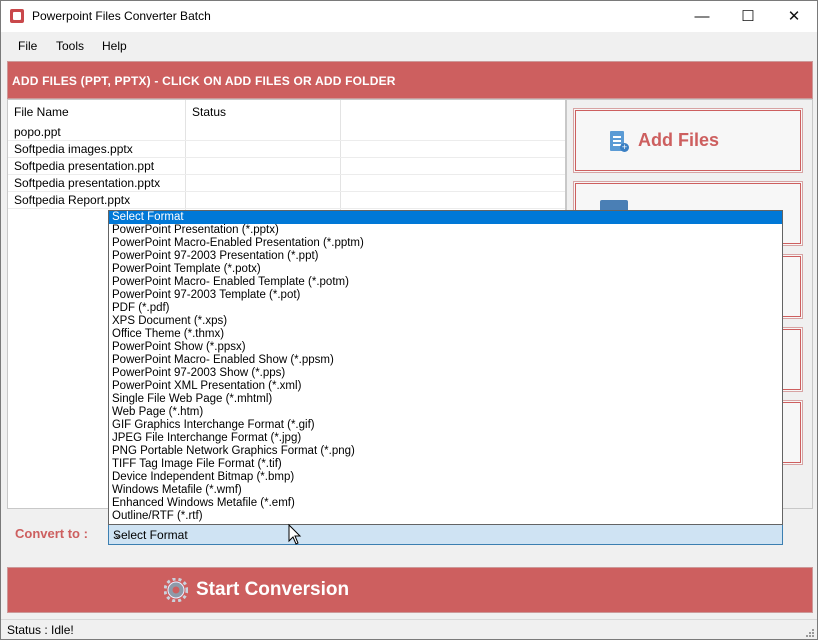  What do you see at coordinates (209, 112) in the screenshot?
I see `column-header-status: Status` at bounding box center [209, 112].